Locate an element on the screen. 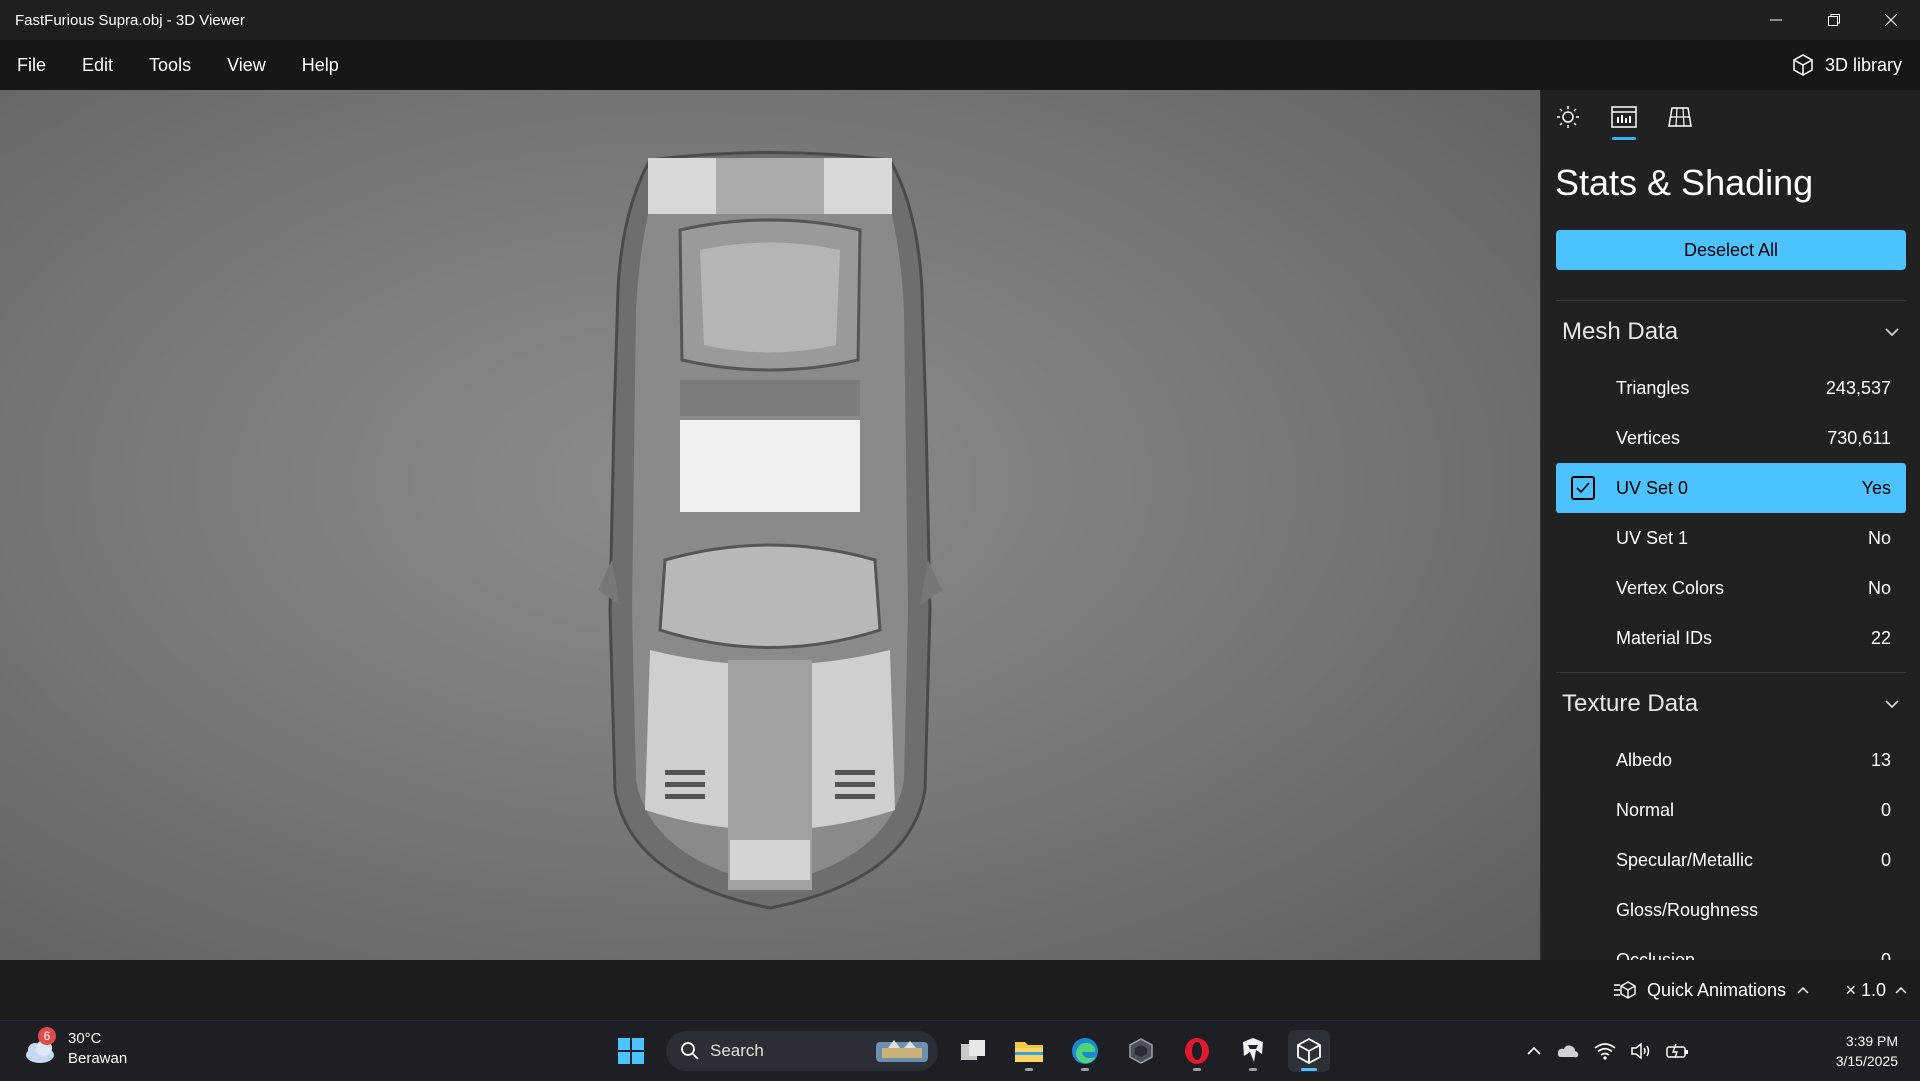  taskbar-search: Search is located at coordinates (802, 1051).